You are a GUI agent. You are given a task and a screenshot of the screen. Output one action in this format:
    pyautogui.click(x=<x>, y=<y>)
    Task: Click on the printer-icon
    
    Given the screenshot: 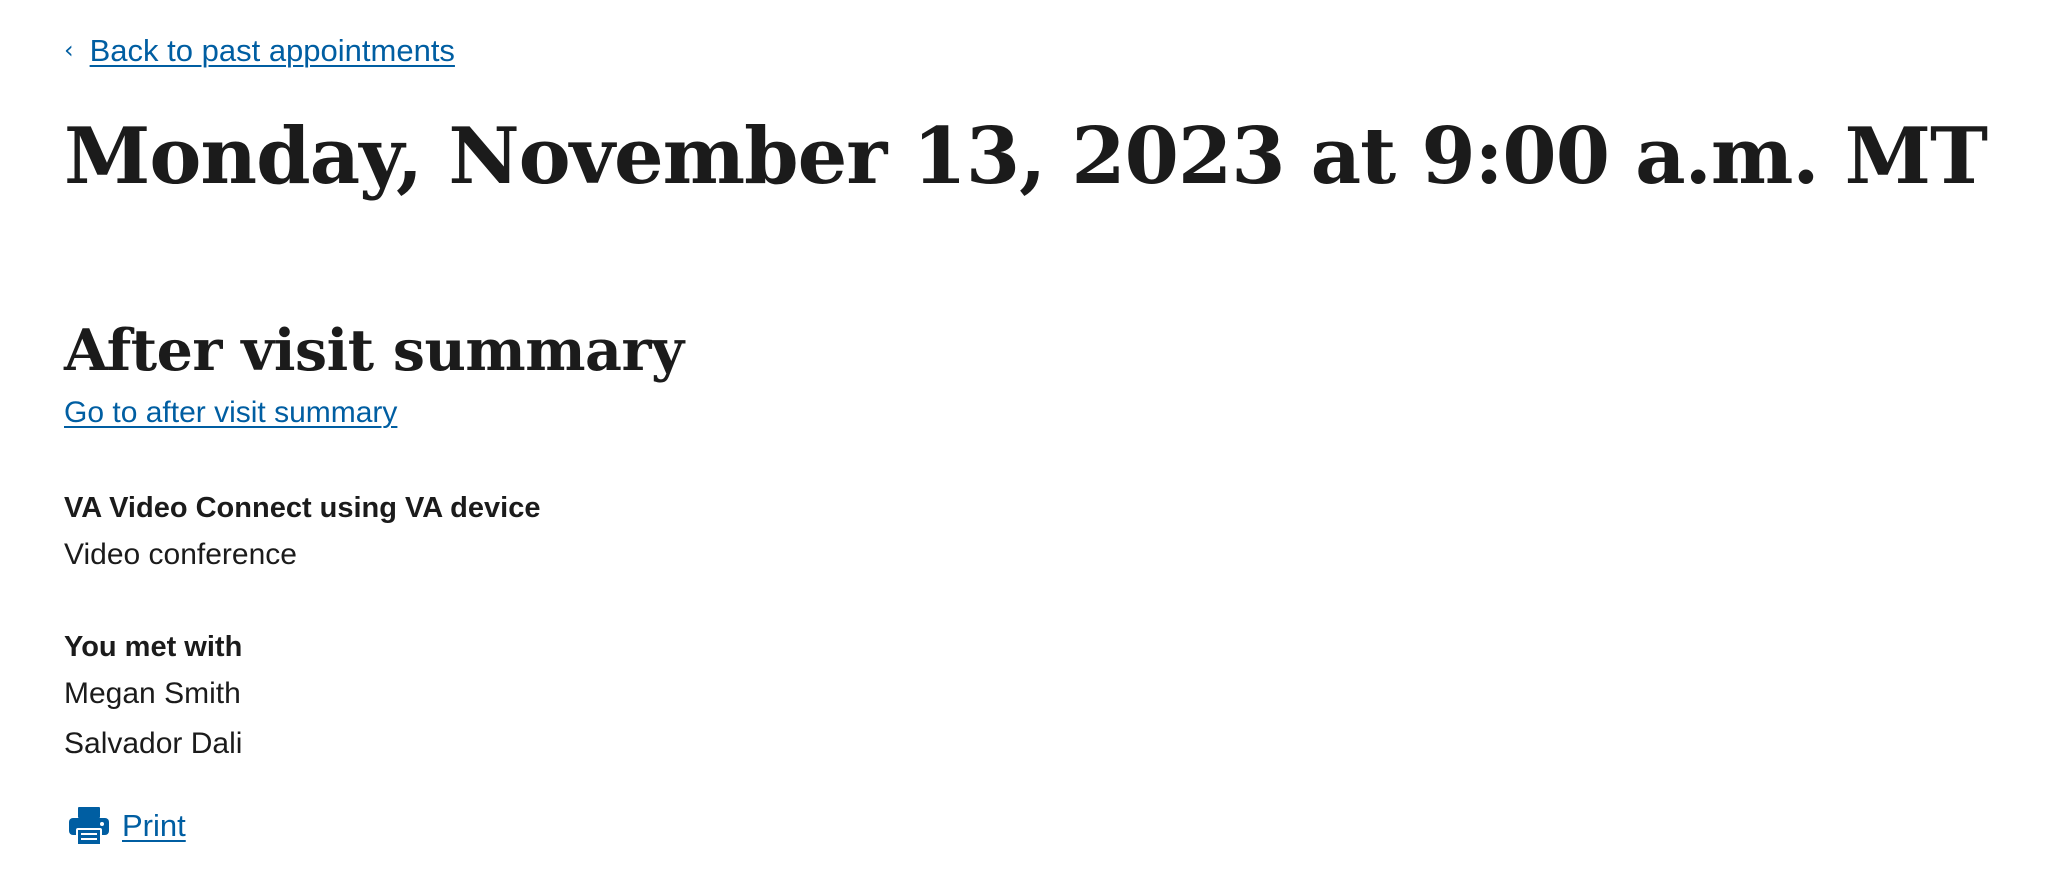 What is the action you would take?
    pyautogui.click(x=89, y=826)
    